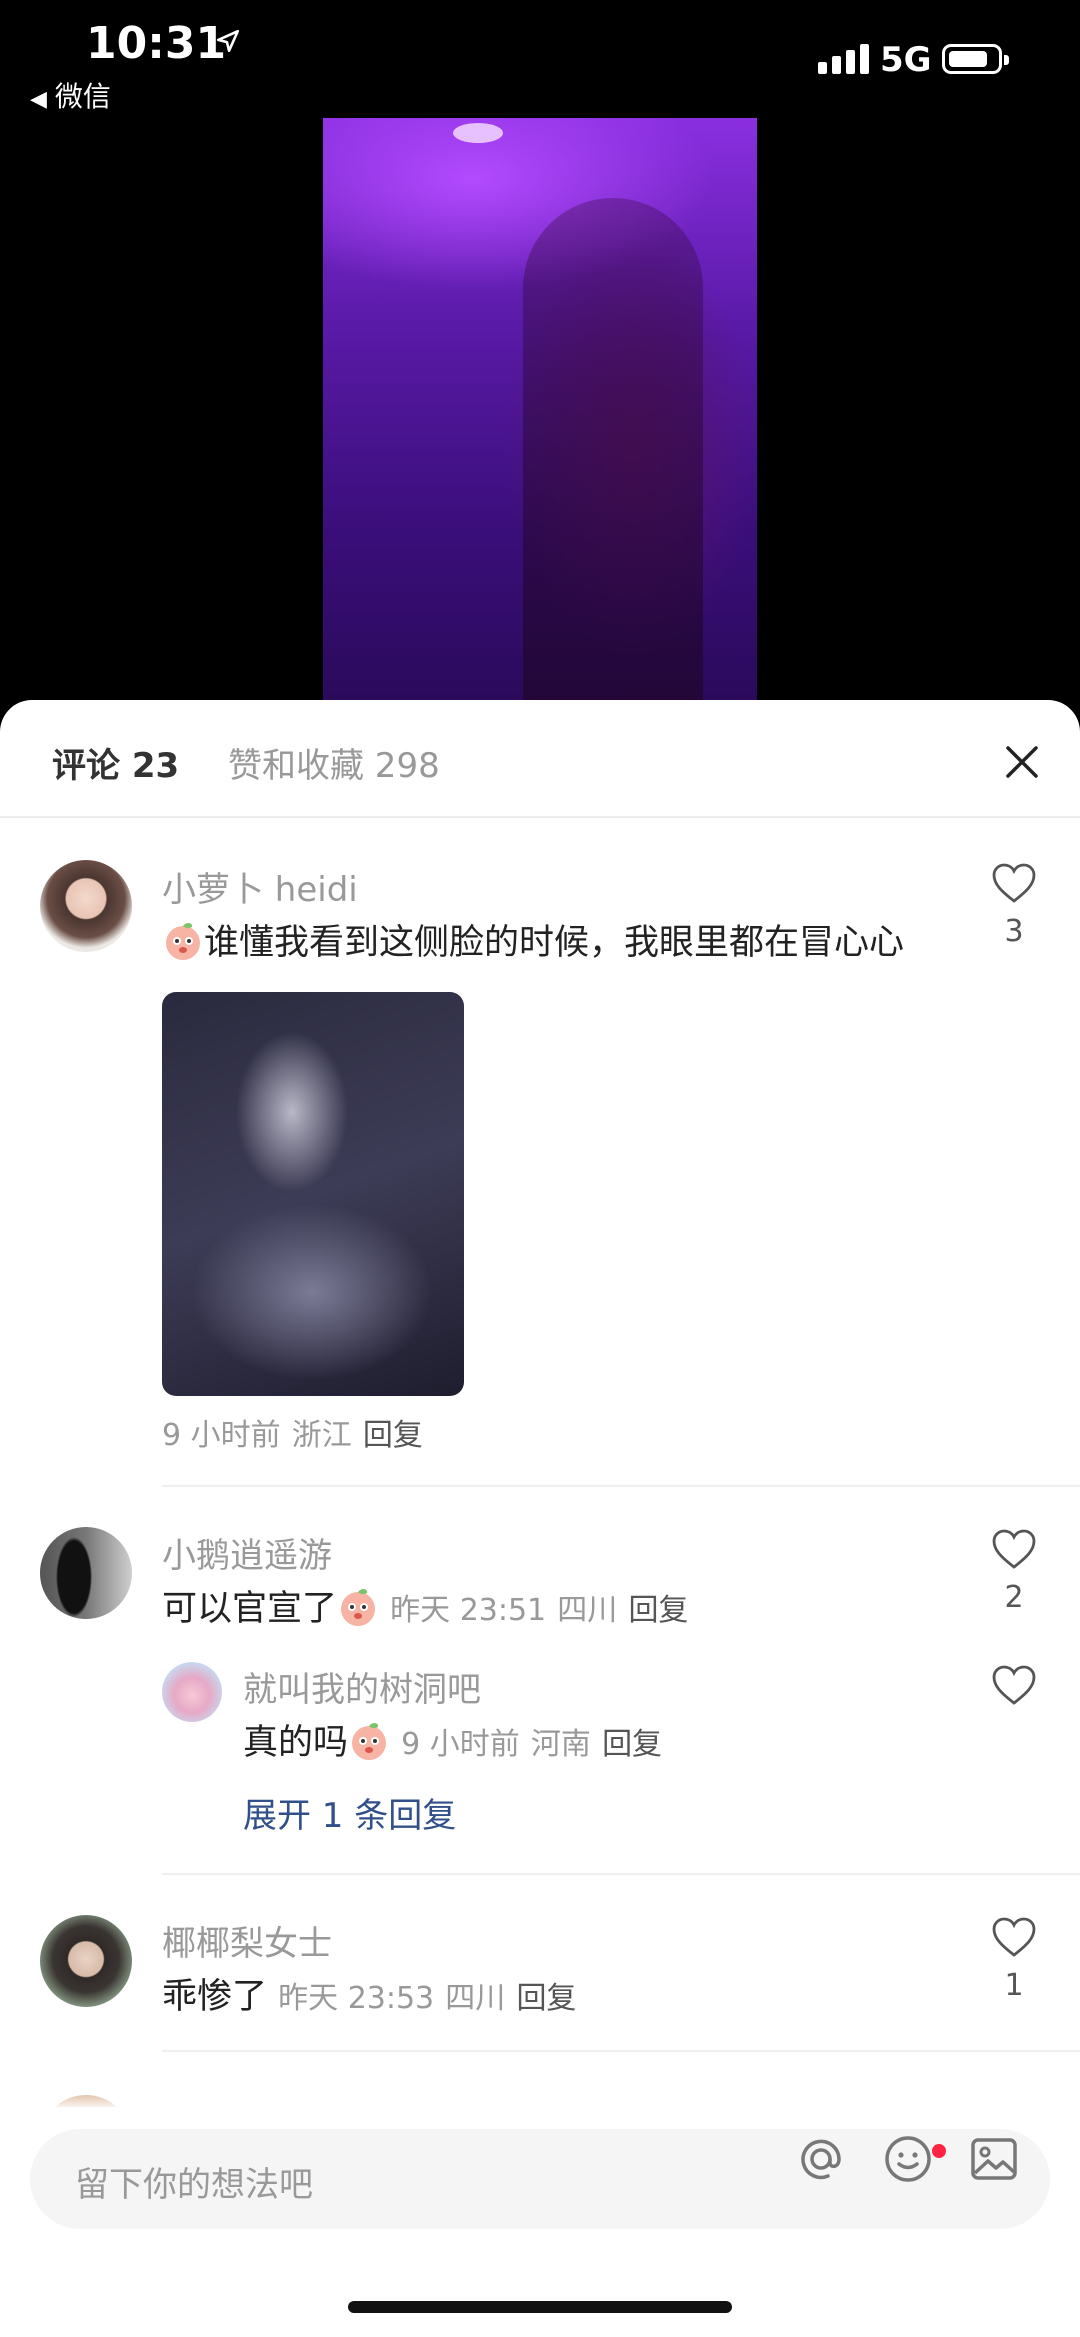 This screenshot has width=1080, height=2337. What do you see at coordinates (613, 453) in the screenshot?
I see `video-subject` at bounding box center [613, 453].